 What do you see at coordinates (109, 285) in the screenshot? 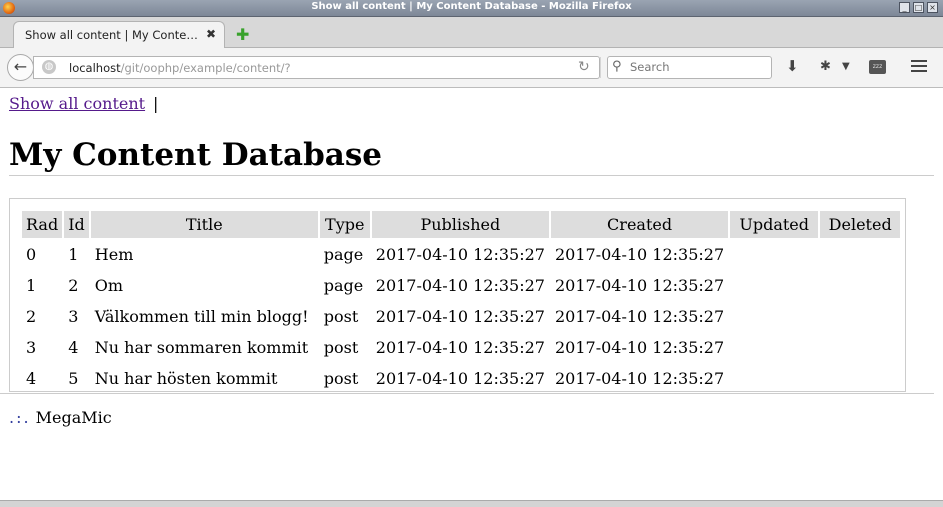
I see `cell-title: Om` at bounding box center [109, 285].